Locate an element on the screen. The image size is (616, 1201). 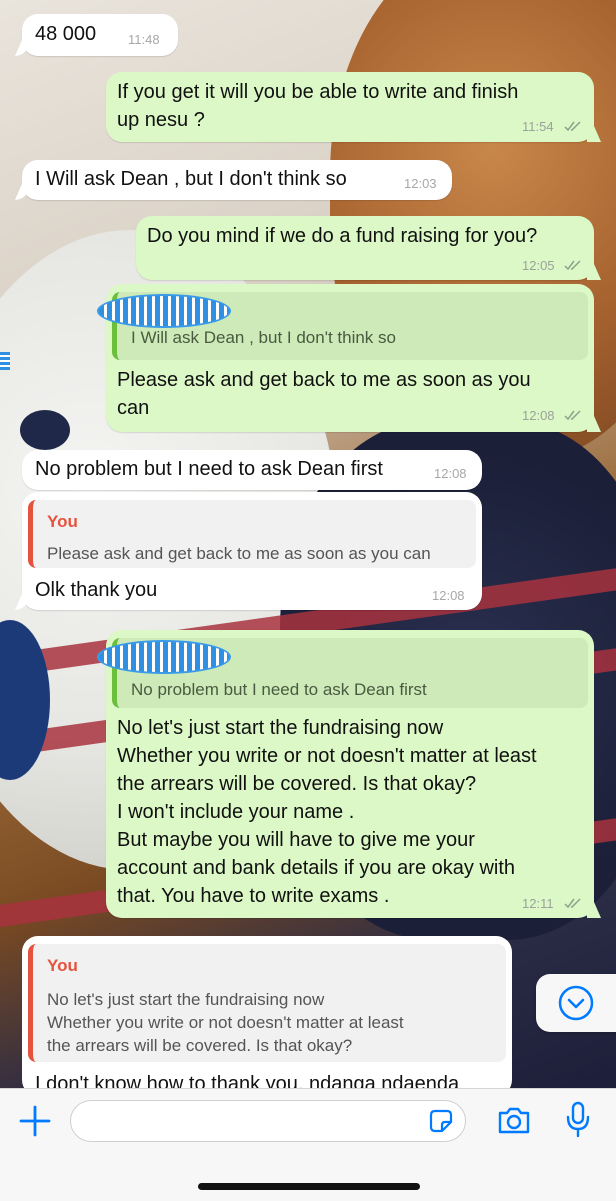
message-text: I Will ask Dean , but I don't think so is located at coordinates (191, 179).